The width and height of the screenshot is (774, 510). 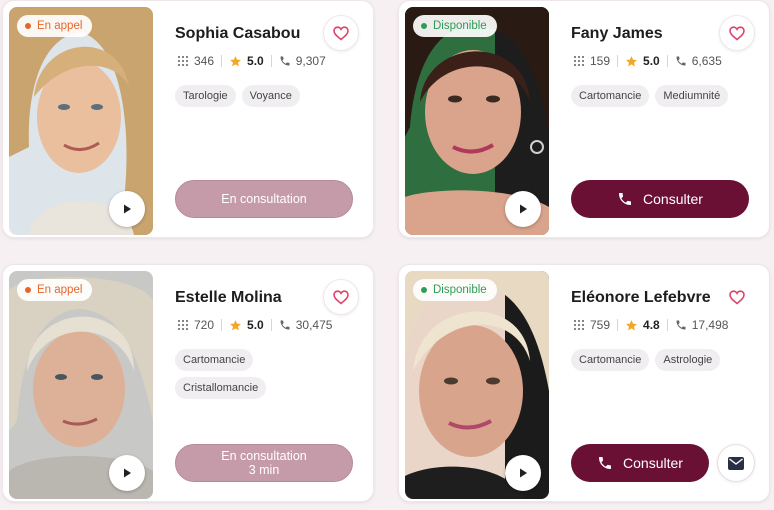 What do you see at coordinates (237, 34) in the screenshot?
I see `expert-name: Sophia Casabou` at bounding box center [237, 34].